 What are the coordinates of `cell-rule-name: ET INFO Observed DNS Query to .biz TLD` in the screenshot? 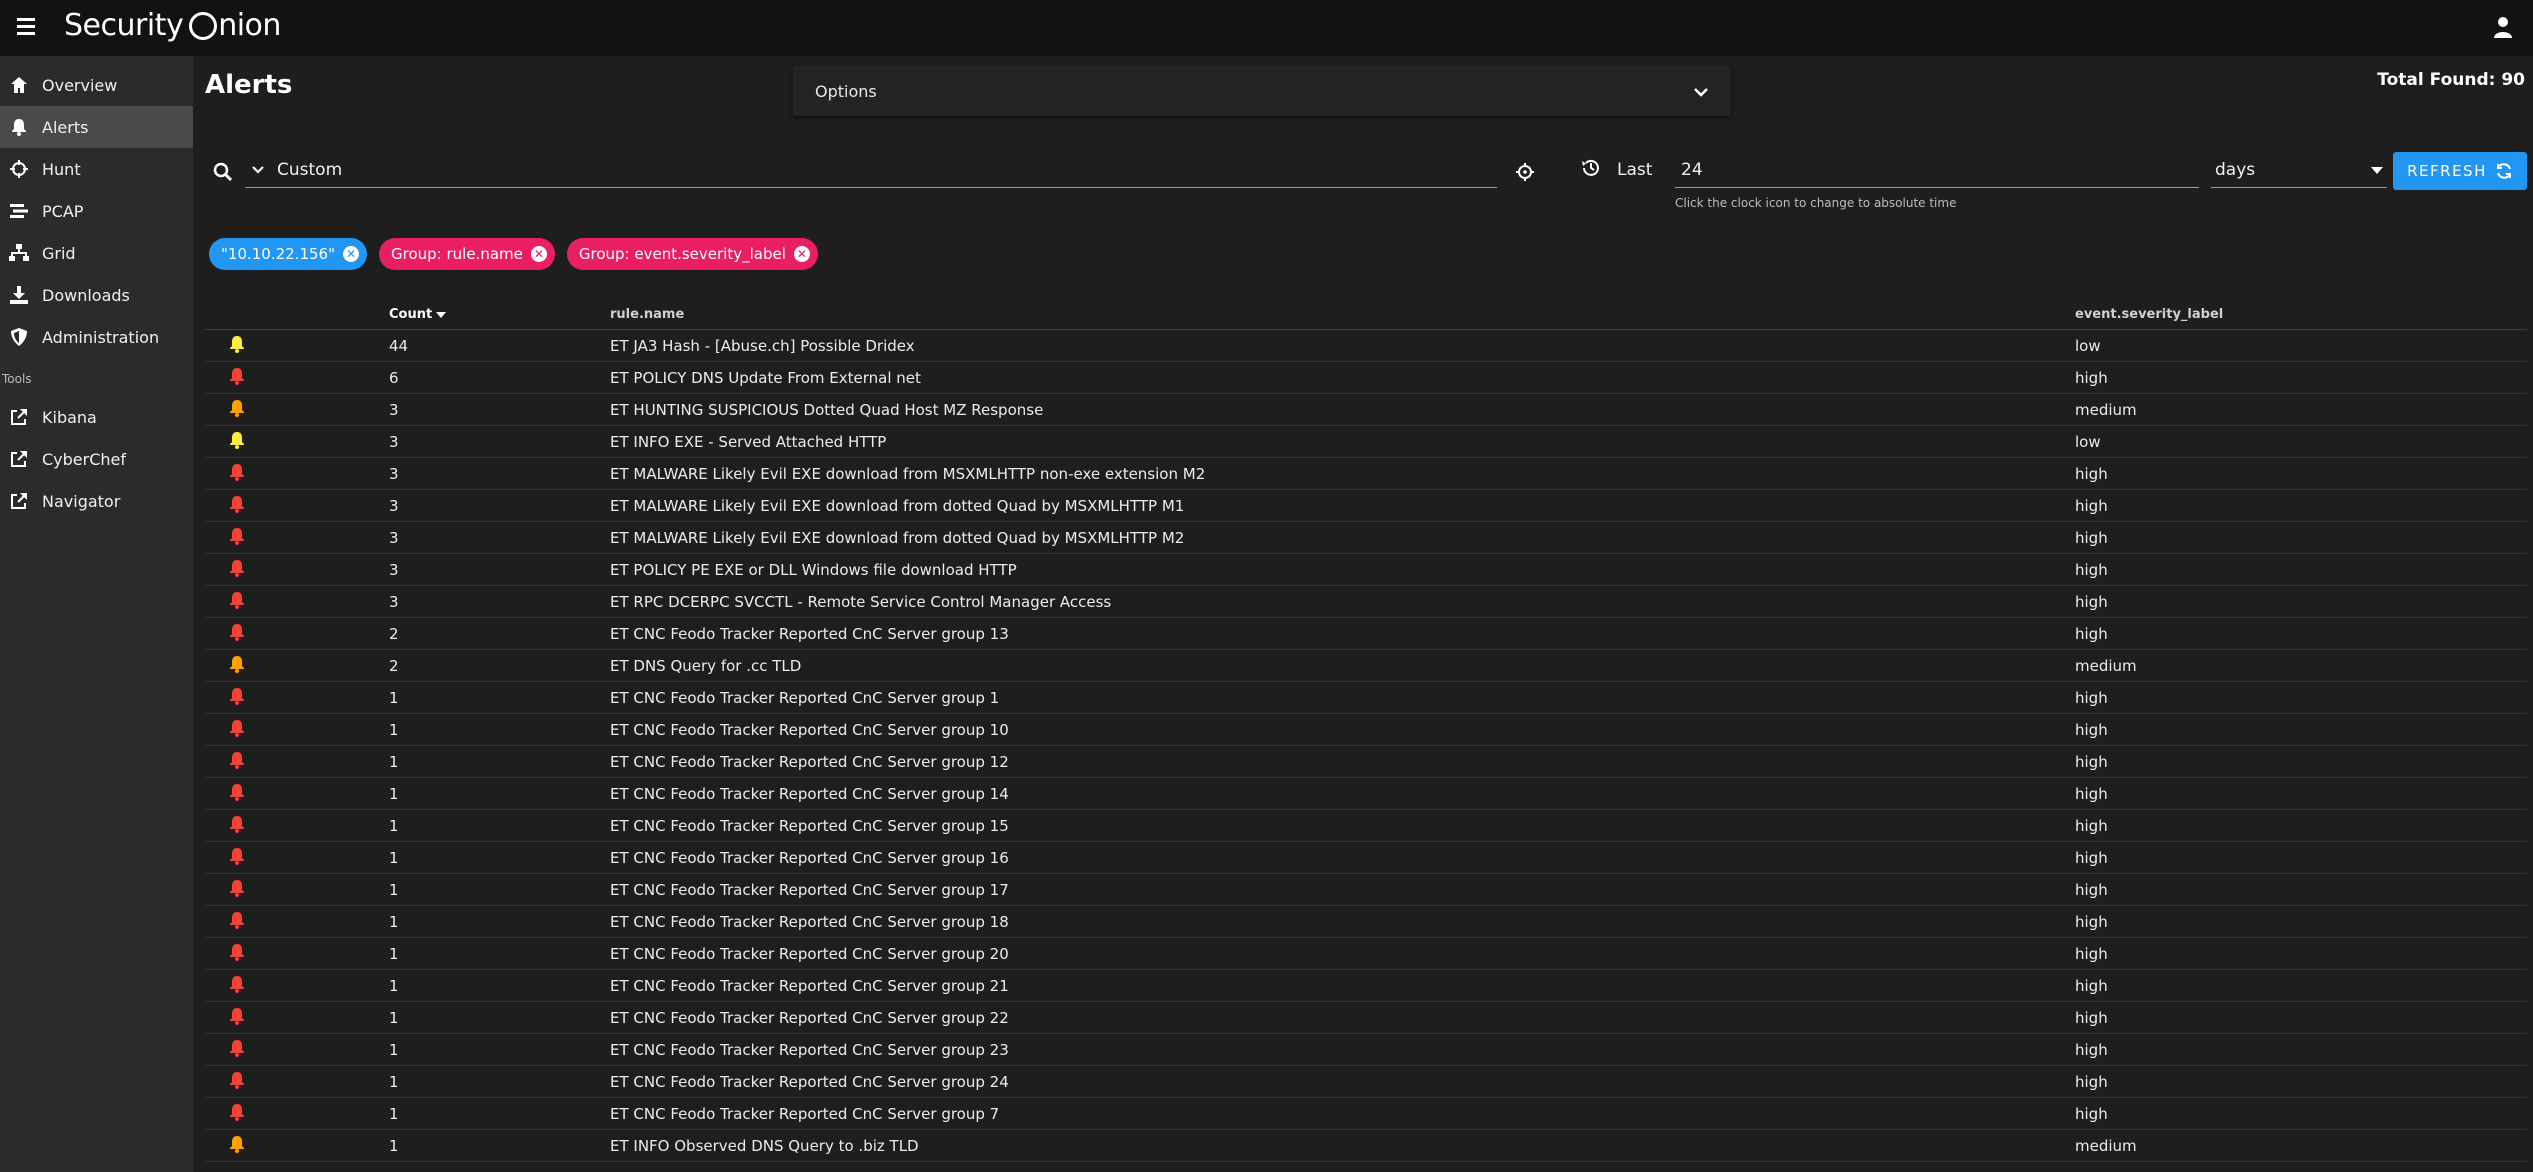 It's located at (1342, 1146).